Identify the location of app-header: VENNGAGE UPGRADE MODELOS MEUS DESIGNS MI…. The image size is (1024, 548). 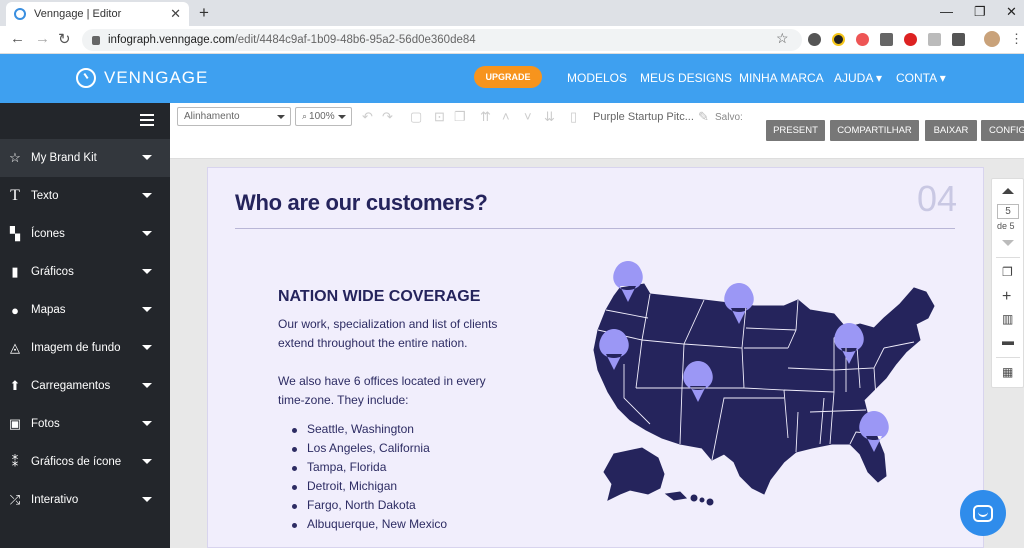
(512, 78).